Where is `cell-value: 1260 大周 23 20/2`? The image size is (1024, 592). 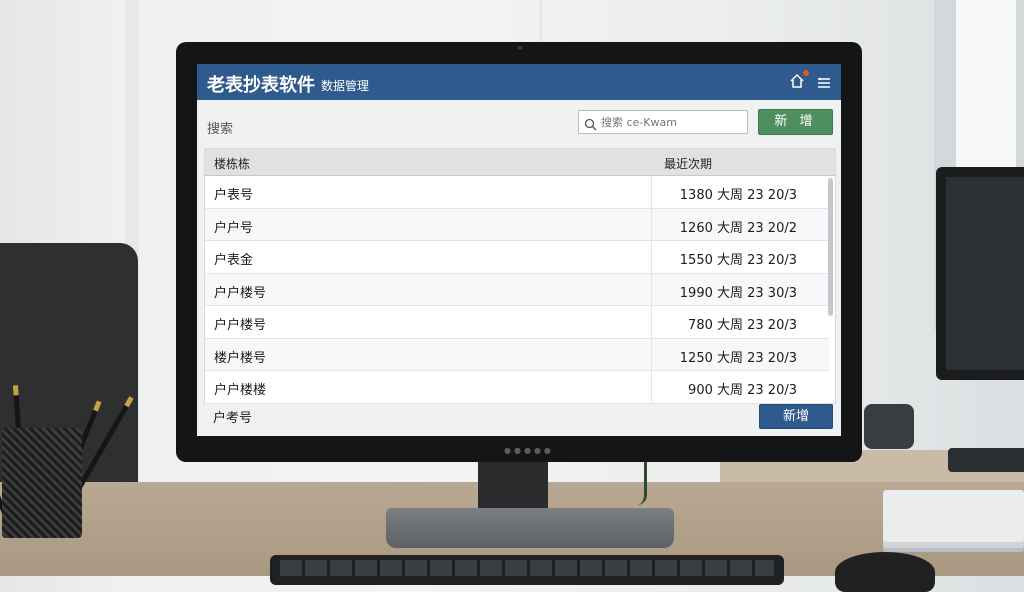
cell-value: 1260 大周 23 20/2 is located at coordinates (738, 228).